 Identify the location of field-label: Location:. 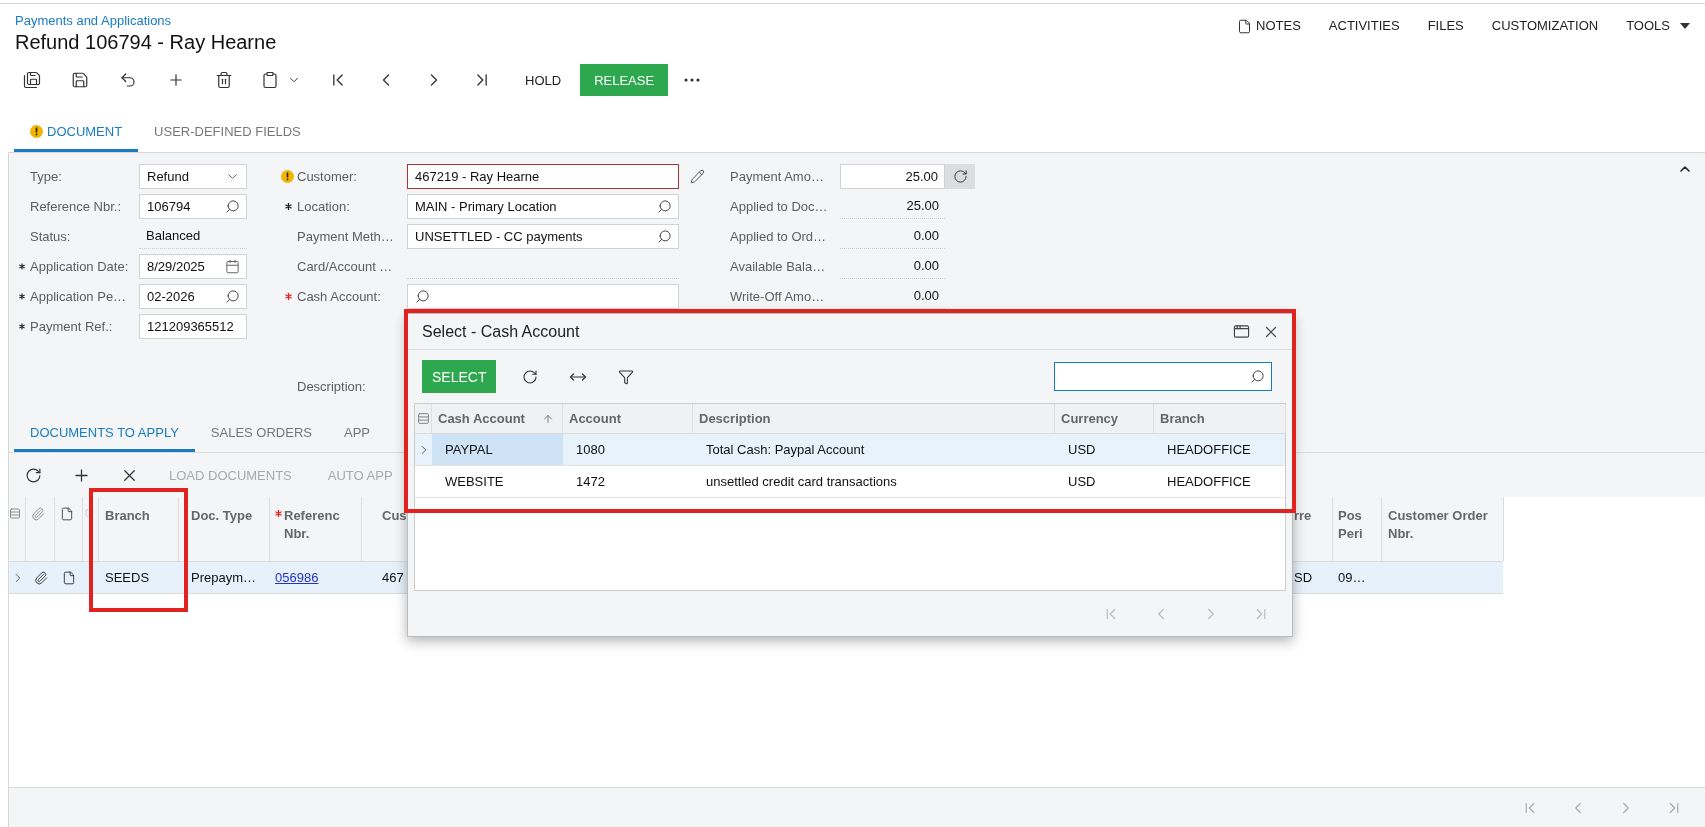
(324, 206).